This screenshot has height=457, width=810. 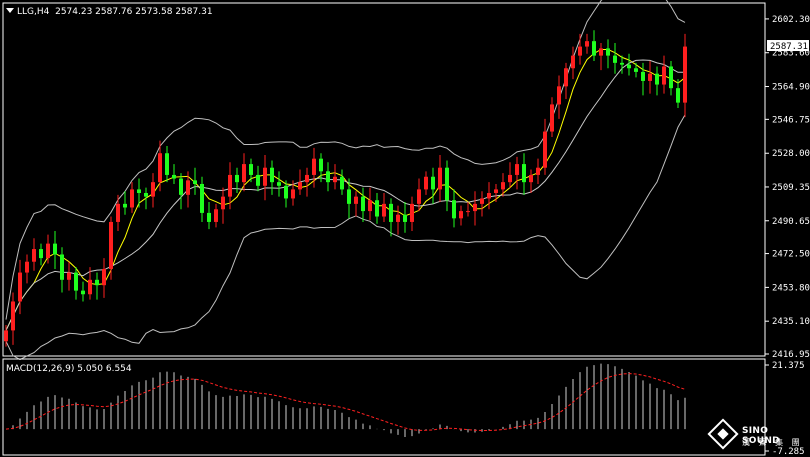 I want to click on sino-sound-logo: SINO SOUND 漢 聲 集 團, so click(x=757, y=436).